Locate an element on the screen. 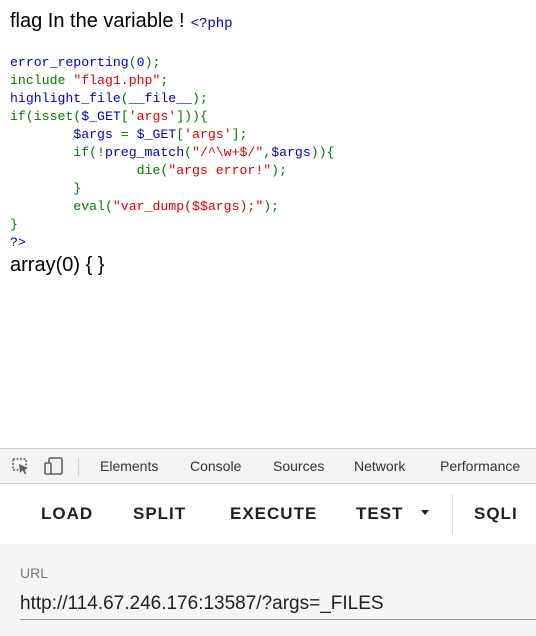 This screenshot has width=536, height=636. tab-network: Network is located at coordinates (379, 466).